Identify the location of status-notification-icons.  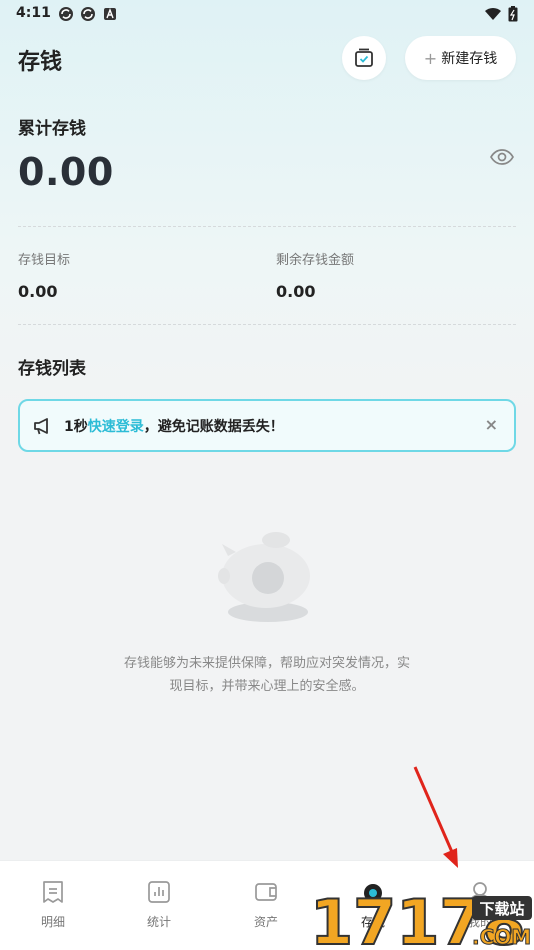
(88, 14).